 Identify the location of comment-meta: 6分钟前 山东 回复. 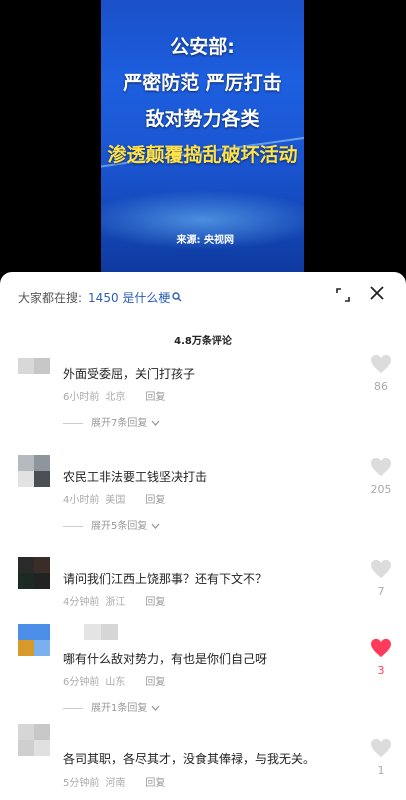
(117, 680).